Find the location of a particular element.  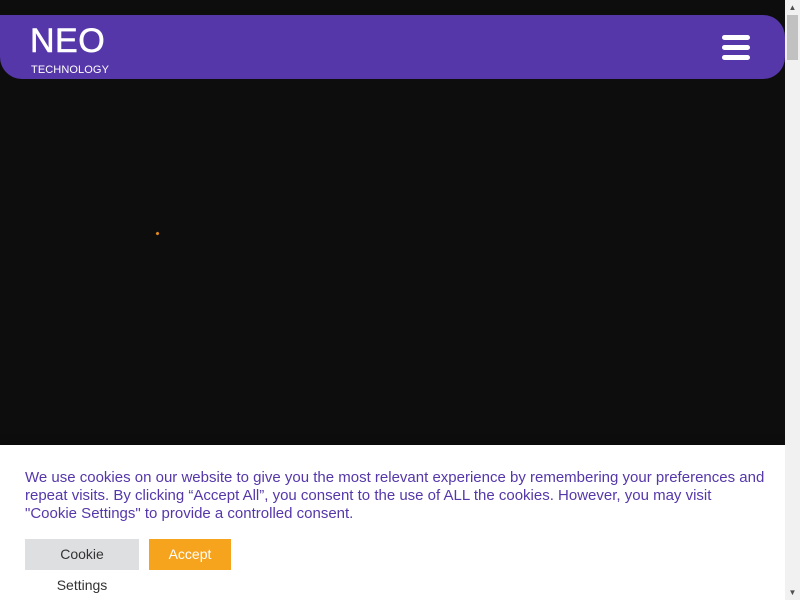

menu-bar-bottom is located at coordinates (736, 57).